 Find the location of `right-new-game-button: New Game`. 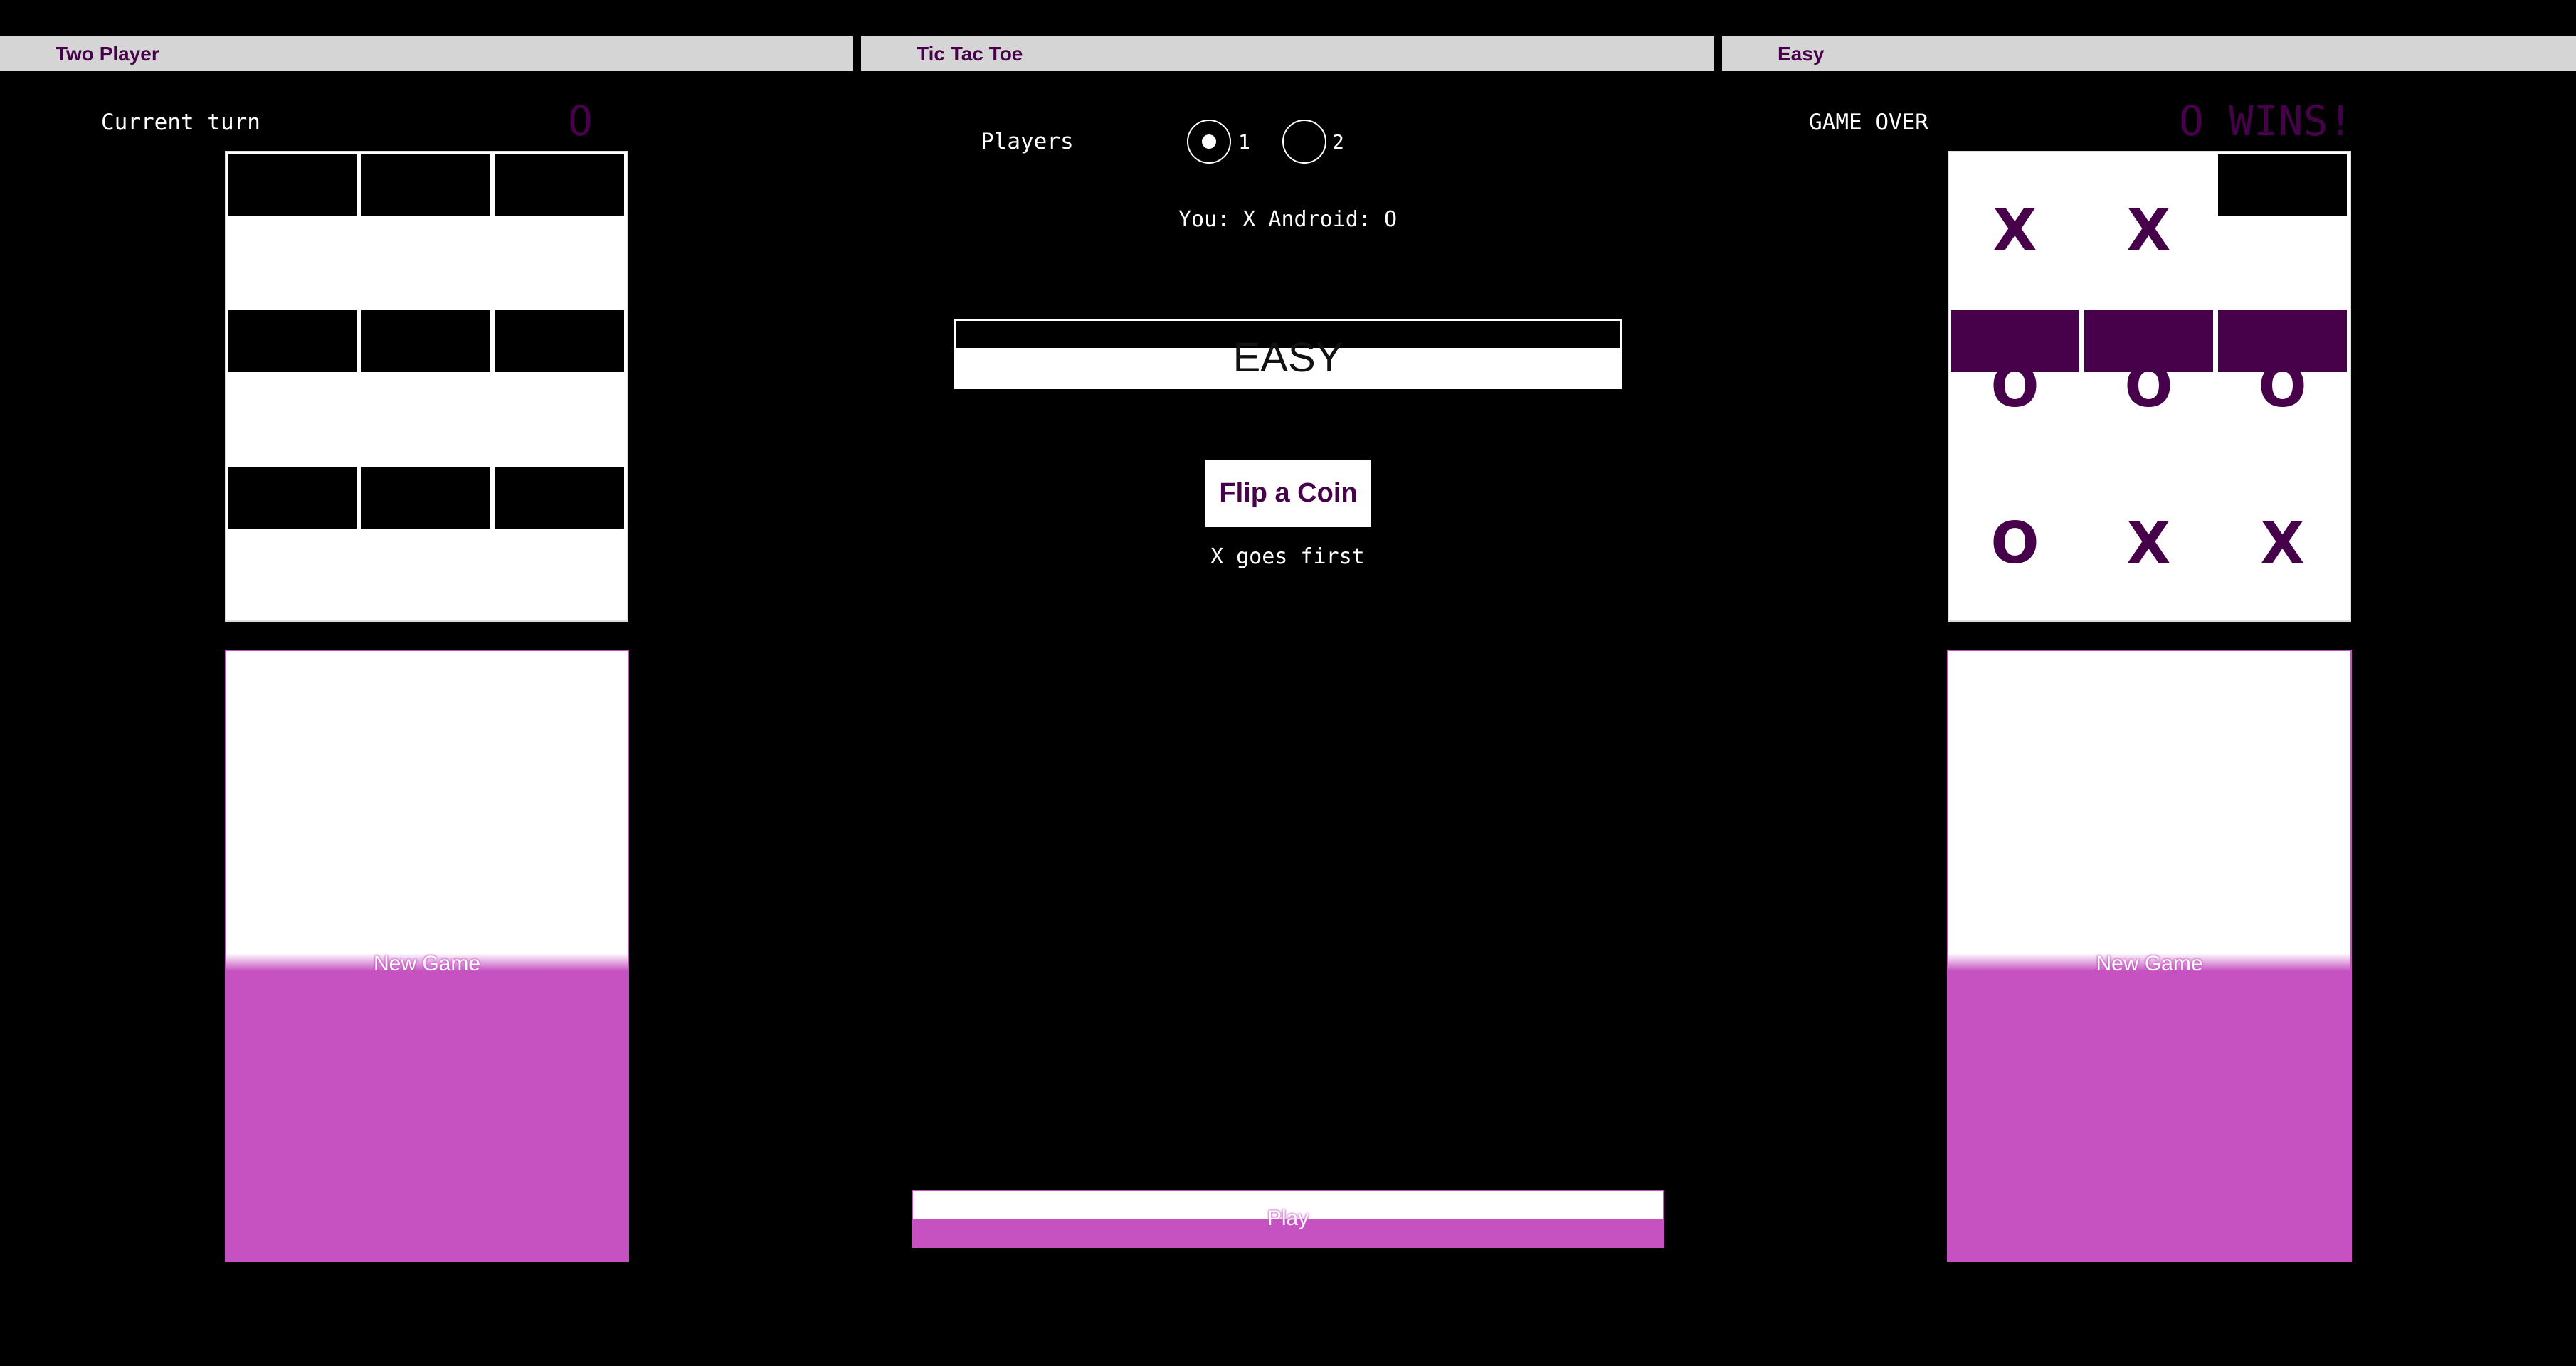

right-new-game-button: New Game is located at coordinates (2149, 956).